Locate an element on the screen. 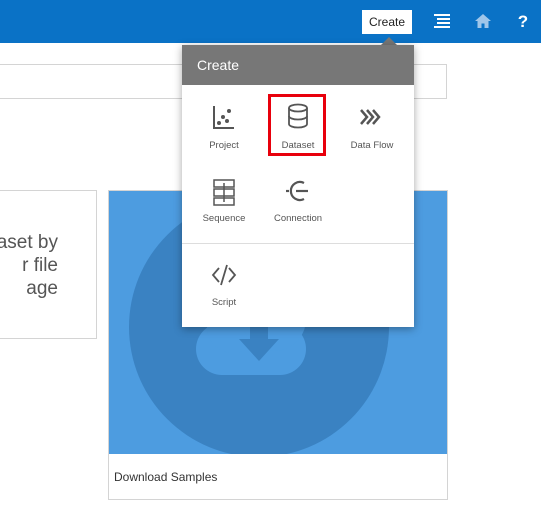 This screenshot has height=525, width=541. import-card-text: ataset by r file age is located at coordinates (29, 265).